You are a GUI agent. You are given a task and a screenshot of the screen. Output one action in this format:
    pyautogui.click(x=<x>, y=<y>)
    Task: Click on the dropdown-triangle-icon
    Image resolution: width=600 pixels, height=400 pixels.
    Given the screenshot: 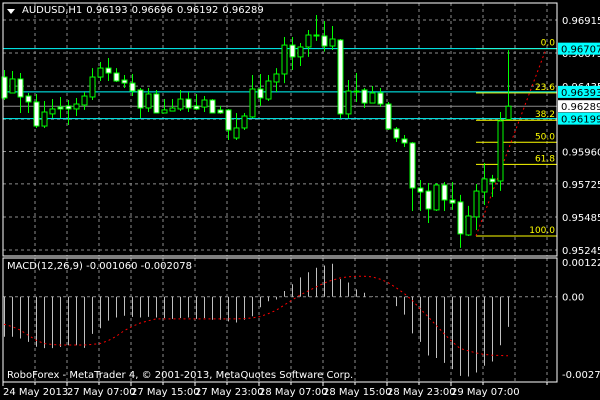 What is the action you would take?
    pyautogui.click(x=11, y=11)
    